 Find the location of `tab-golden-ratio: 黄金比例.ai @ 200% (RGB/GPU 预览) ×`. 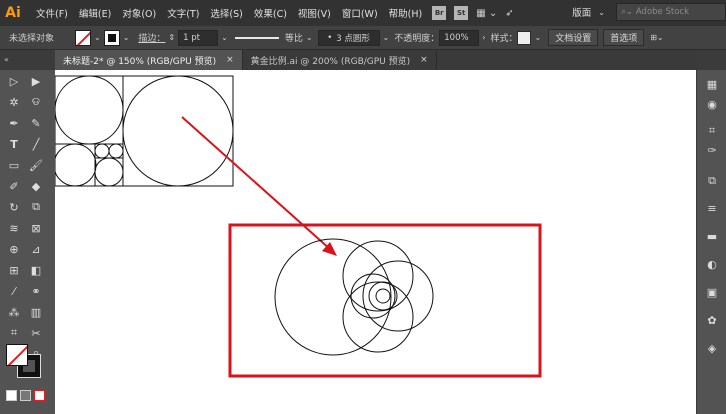

tab-golden-ratio: 黄金比例.ai @ 200% (RGB/GPU 预览) × is located at coordinates (340, 60).